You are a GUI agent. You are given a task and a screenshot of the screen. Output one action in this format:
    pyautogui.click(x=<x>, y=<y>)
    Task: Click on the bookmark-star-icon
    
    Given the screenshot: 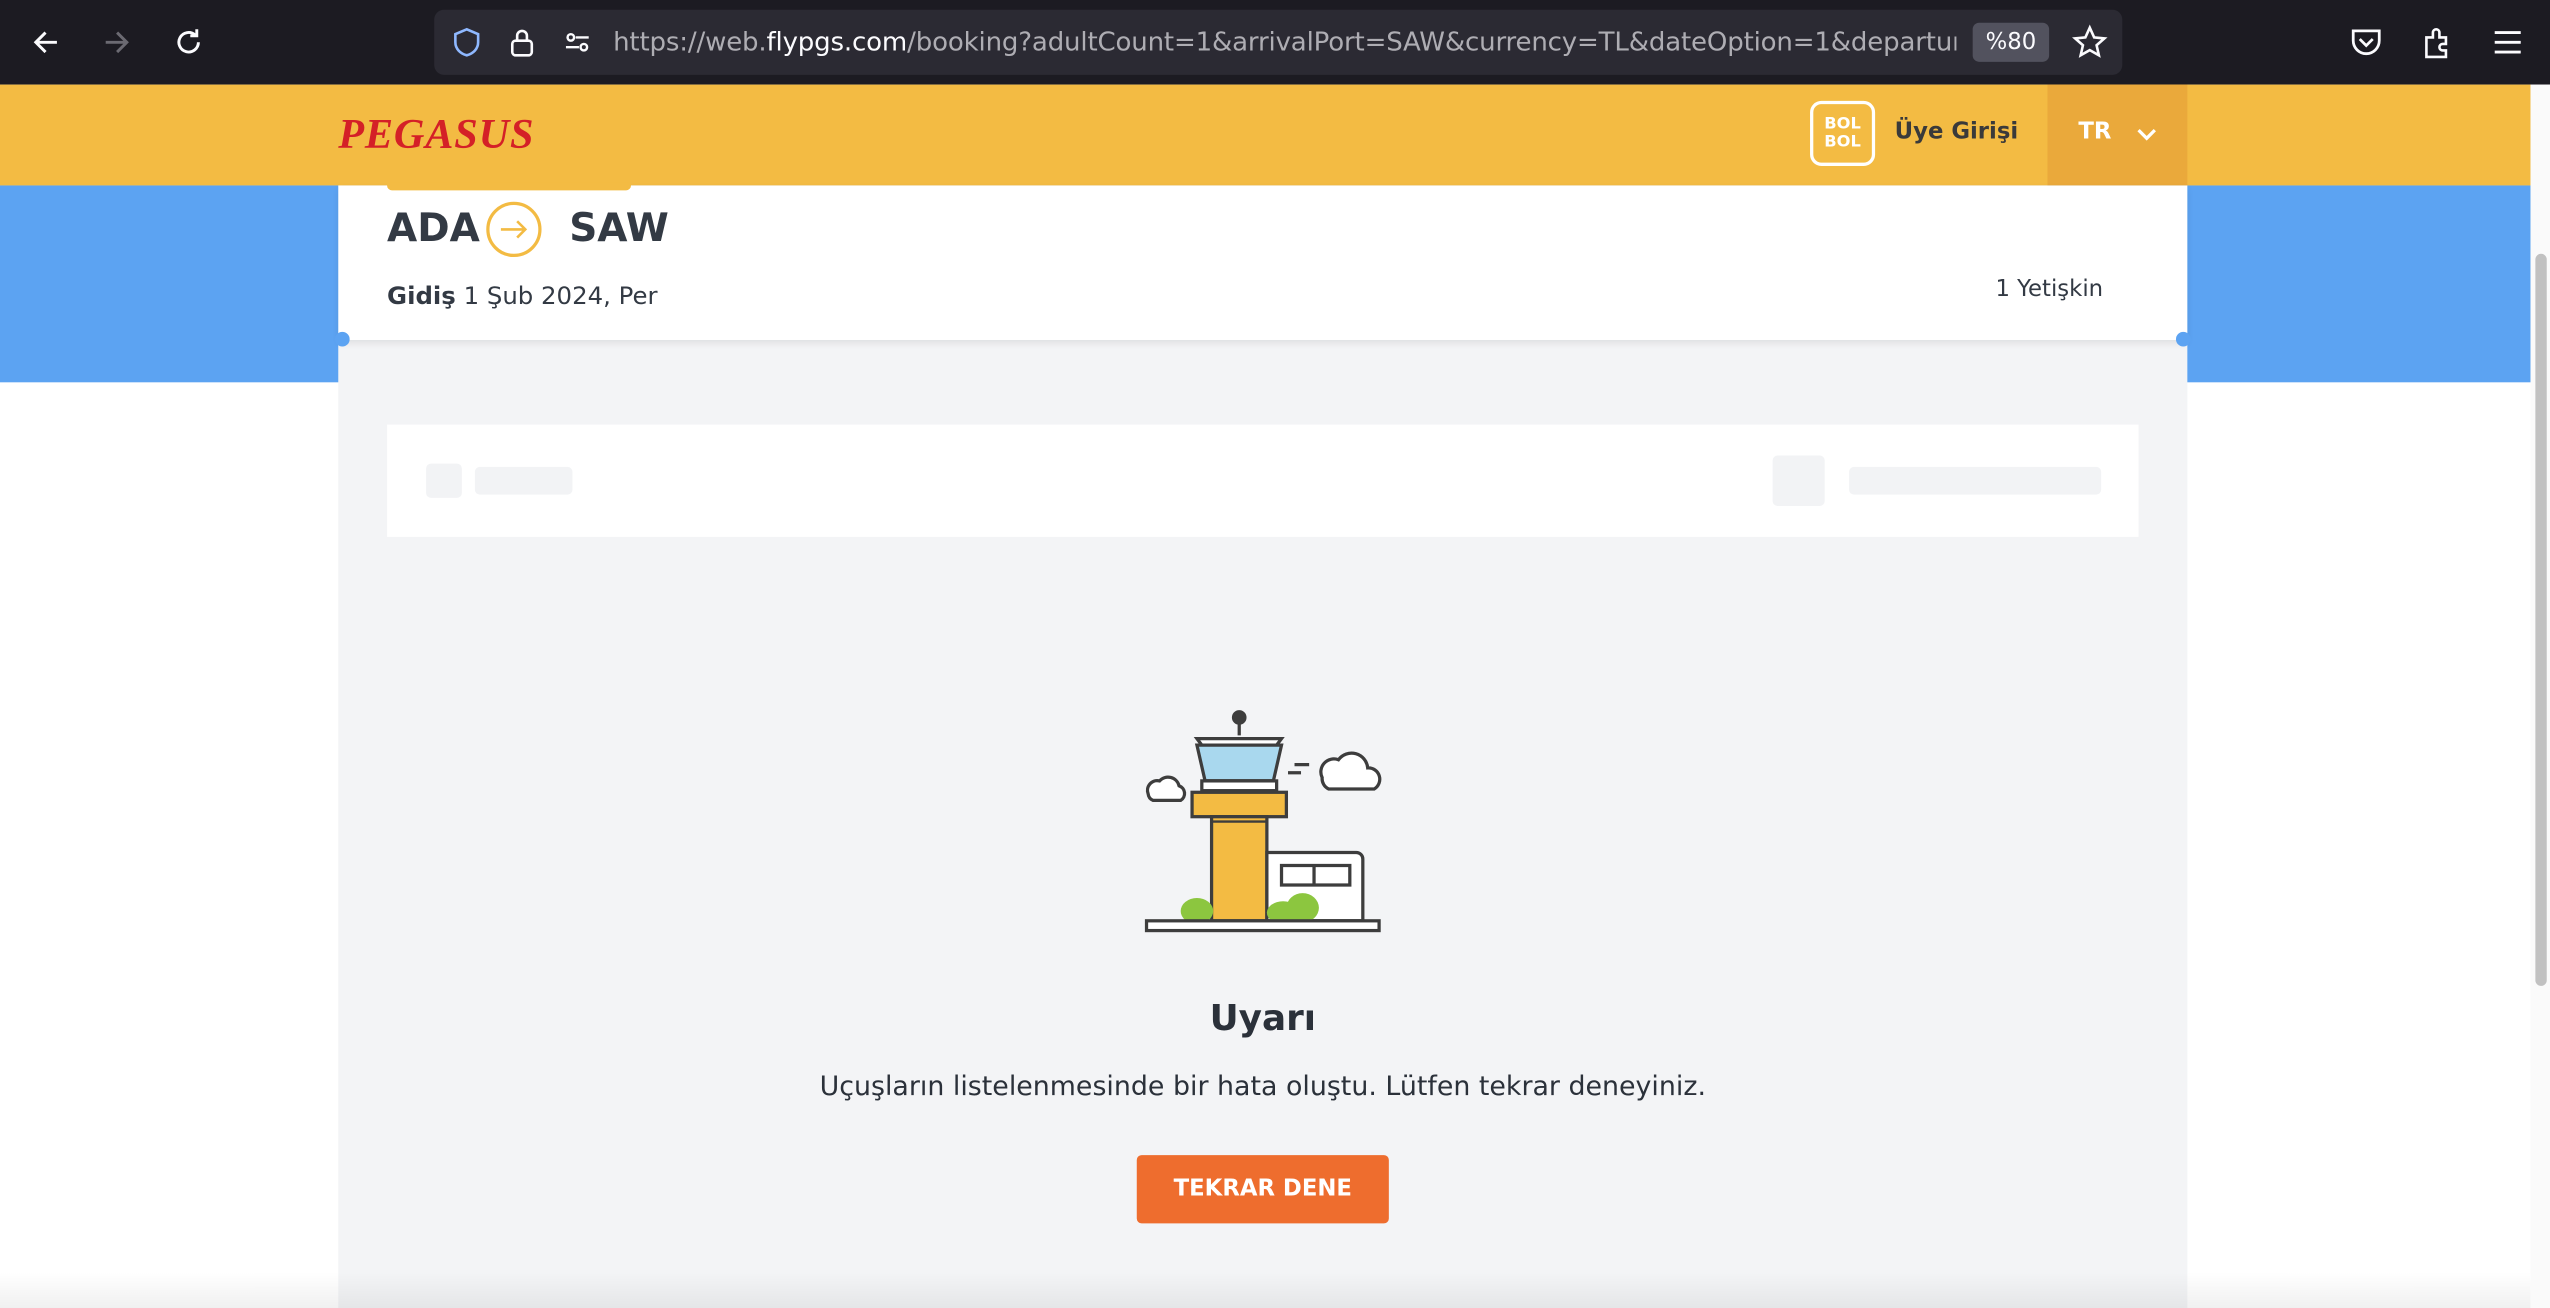 What is the action you would take?
    pyautogui.click(x=2090, y=42)
    